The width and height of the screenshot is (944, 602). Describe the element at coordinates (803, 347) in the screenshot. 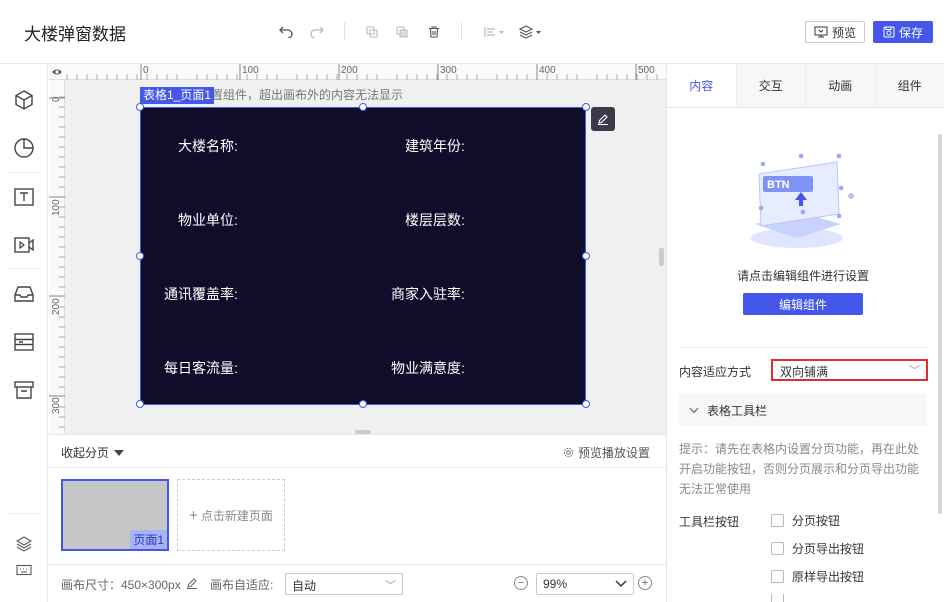

I see `panel-divider` at that location.